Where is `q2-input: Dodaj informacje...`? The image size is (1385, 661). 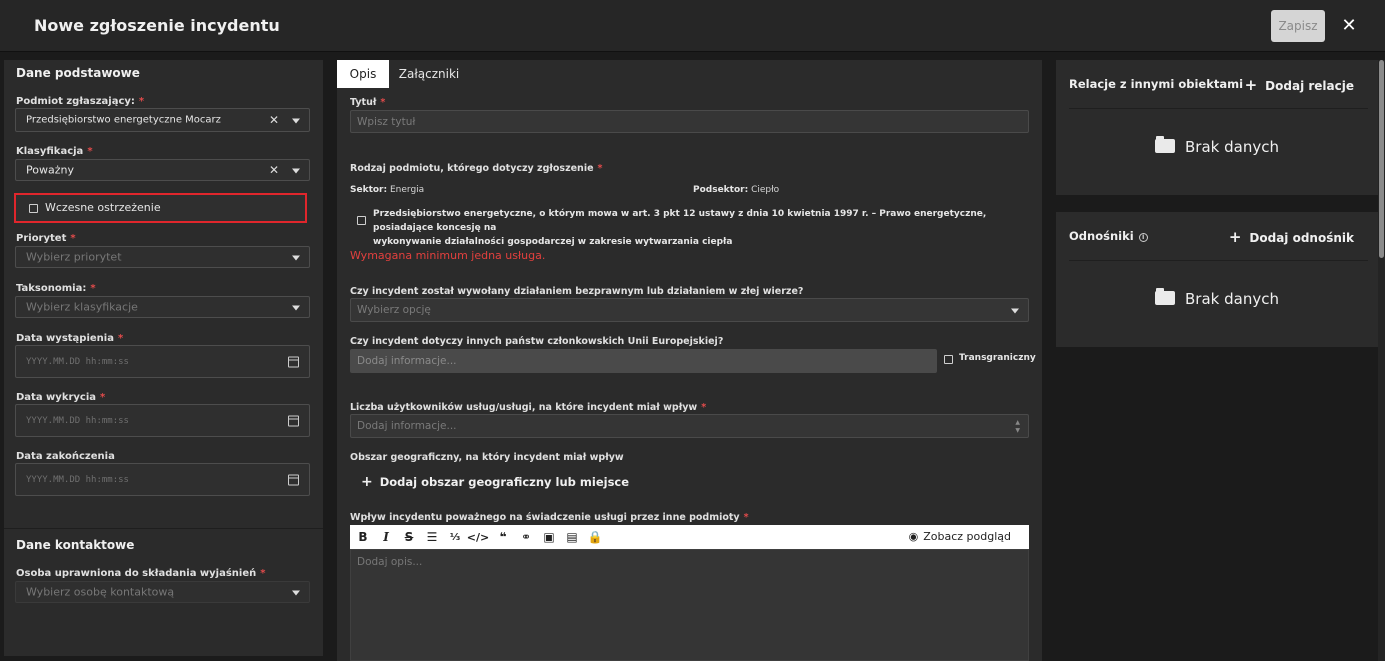 q2-input: Dodaj informacje... is located at coordinates (643, 361).